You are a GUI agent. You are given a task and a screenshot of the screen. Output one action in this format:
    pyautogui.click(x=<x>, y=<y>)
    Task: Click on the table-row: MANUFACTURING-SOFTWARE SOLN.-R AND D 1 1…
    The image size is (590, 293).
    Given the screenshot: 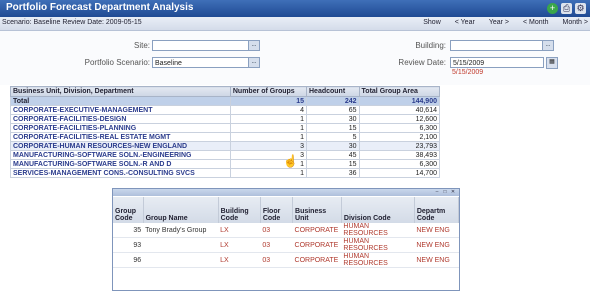 What is the action you would take?
    pyautogui.click(x=225, y=164)
    